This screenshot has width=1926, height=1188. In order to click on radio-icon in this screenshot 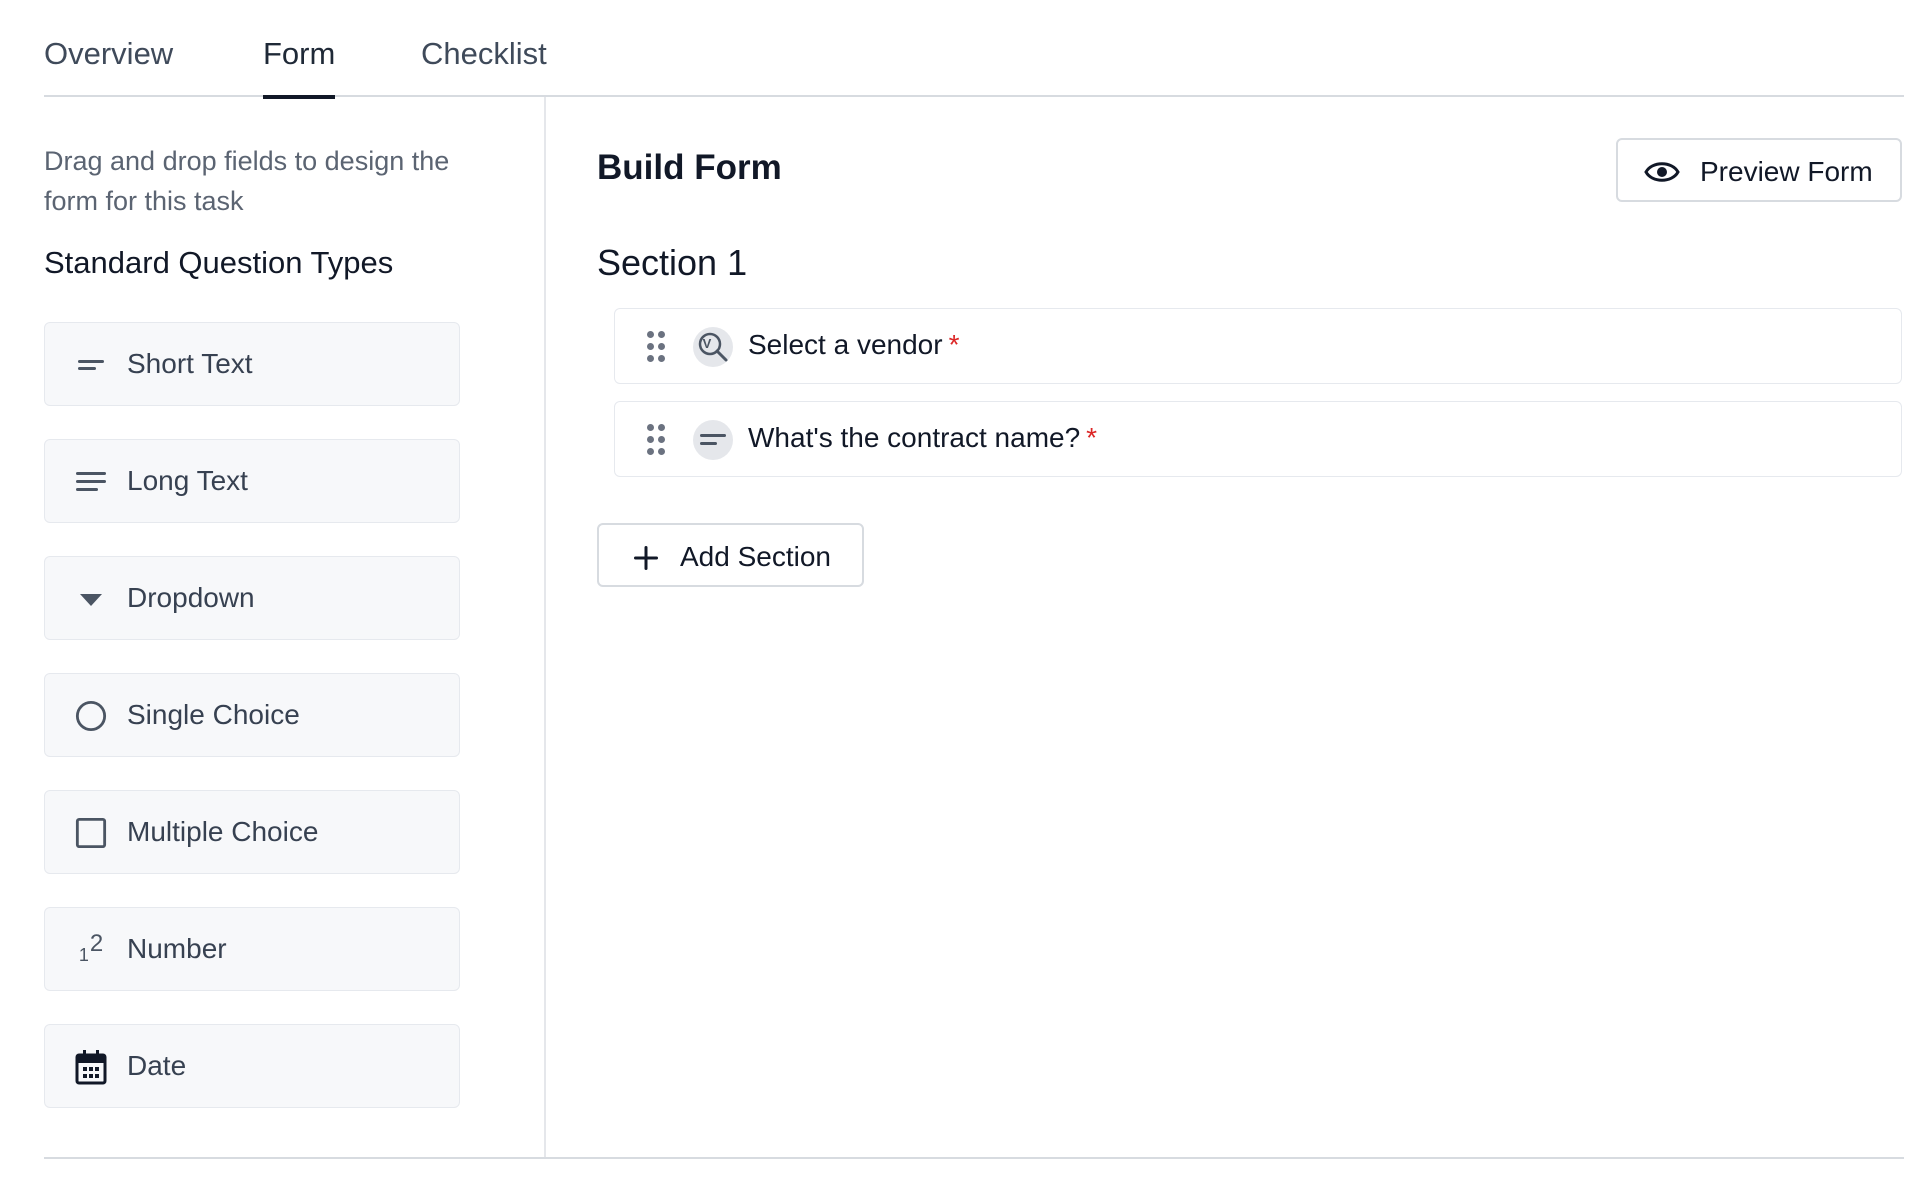, I will do `click(91, 716)`.